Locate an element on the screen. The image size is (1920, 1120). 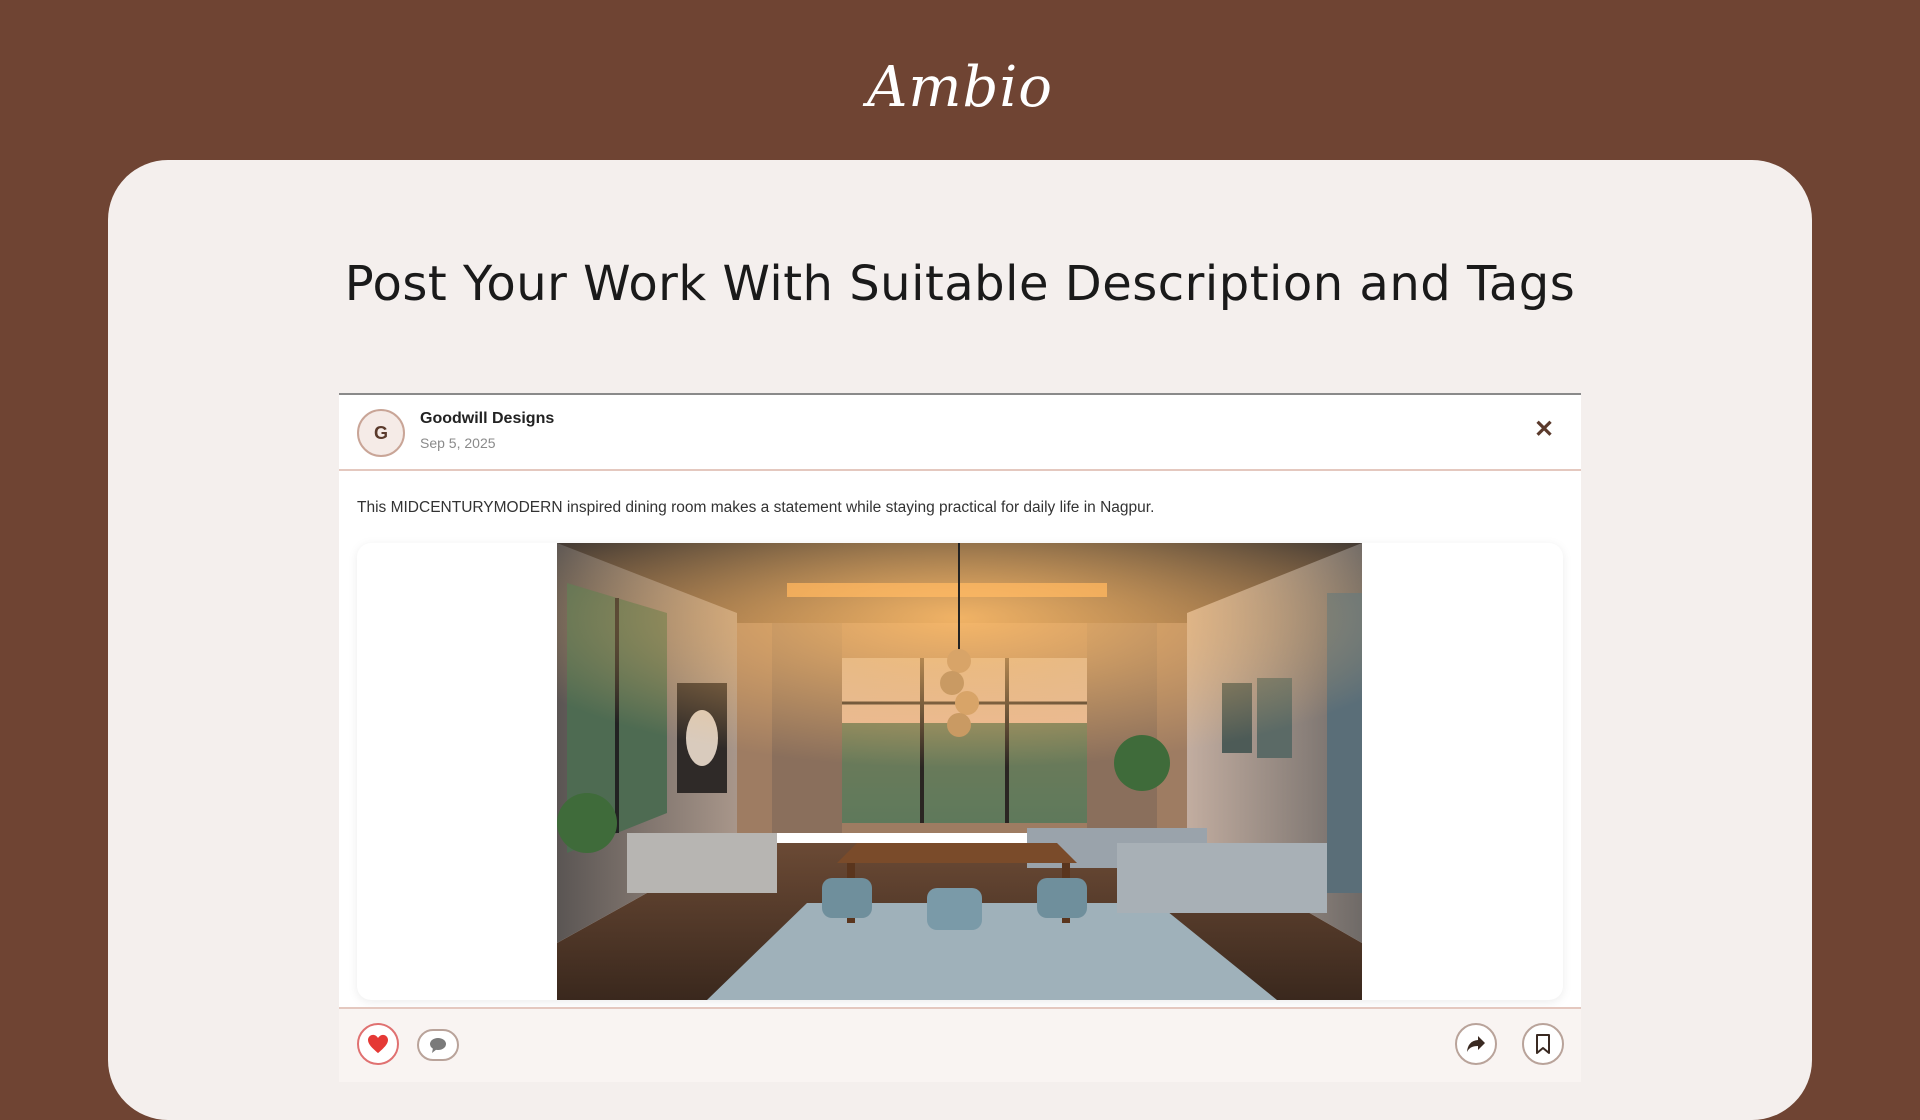
author-name: Goodwill Designs is located at coordinates (487, 419).